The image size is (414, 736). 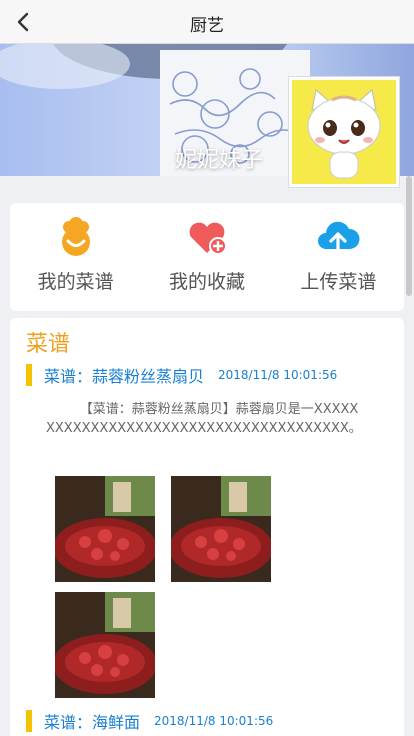 I want to click on cartoon-cat-avatar-icon, so click(x=344, y=134).